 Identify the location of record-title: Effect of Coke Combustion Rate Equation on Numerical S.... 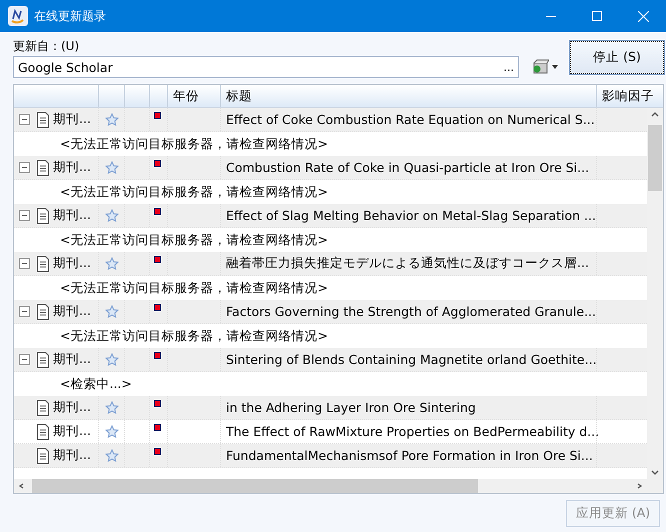
(410, 119).